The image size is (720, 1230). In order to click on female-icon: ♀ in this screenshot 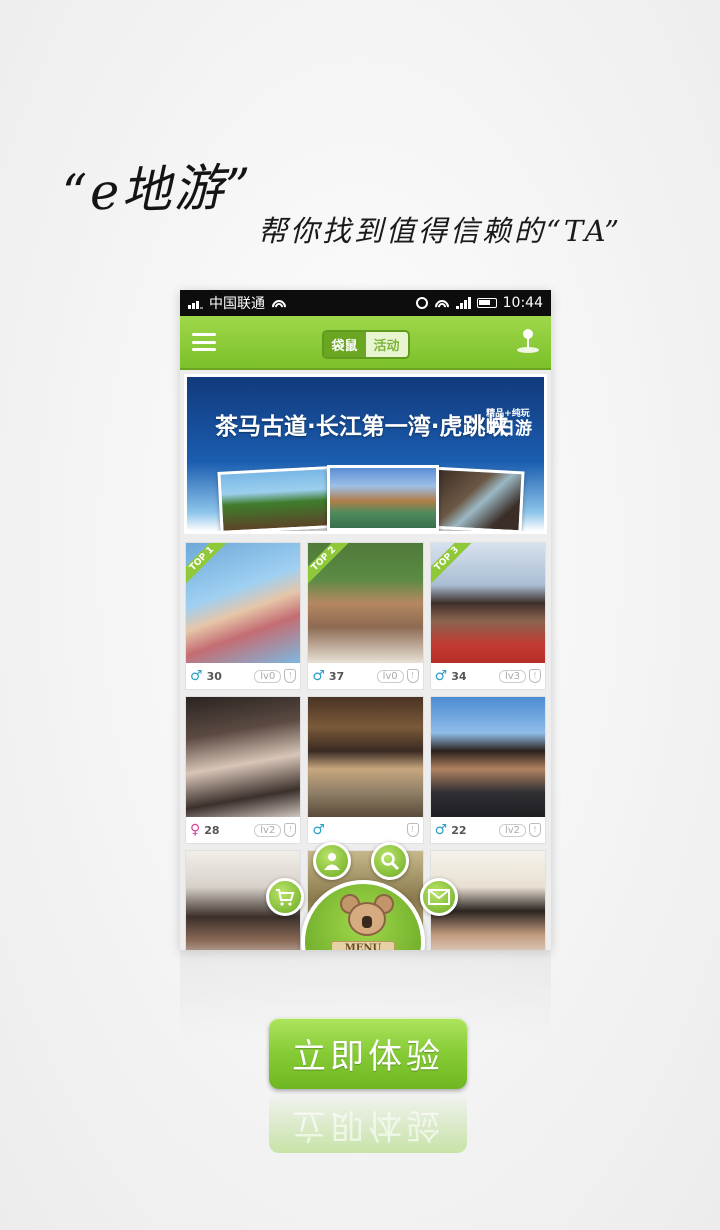, I will do `click(195, 830)`.